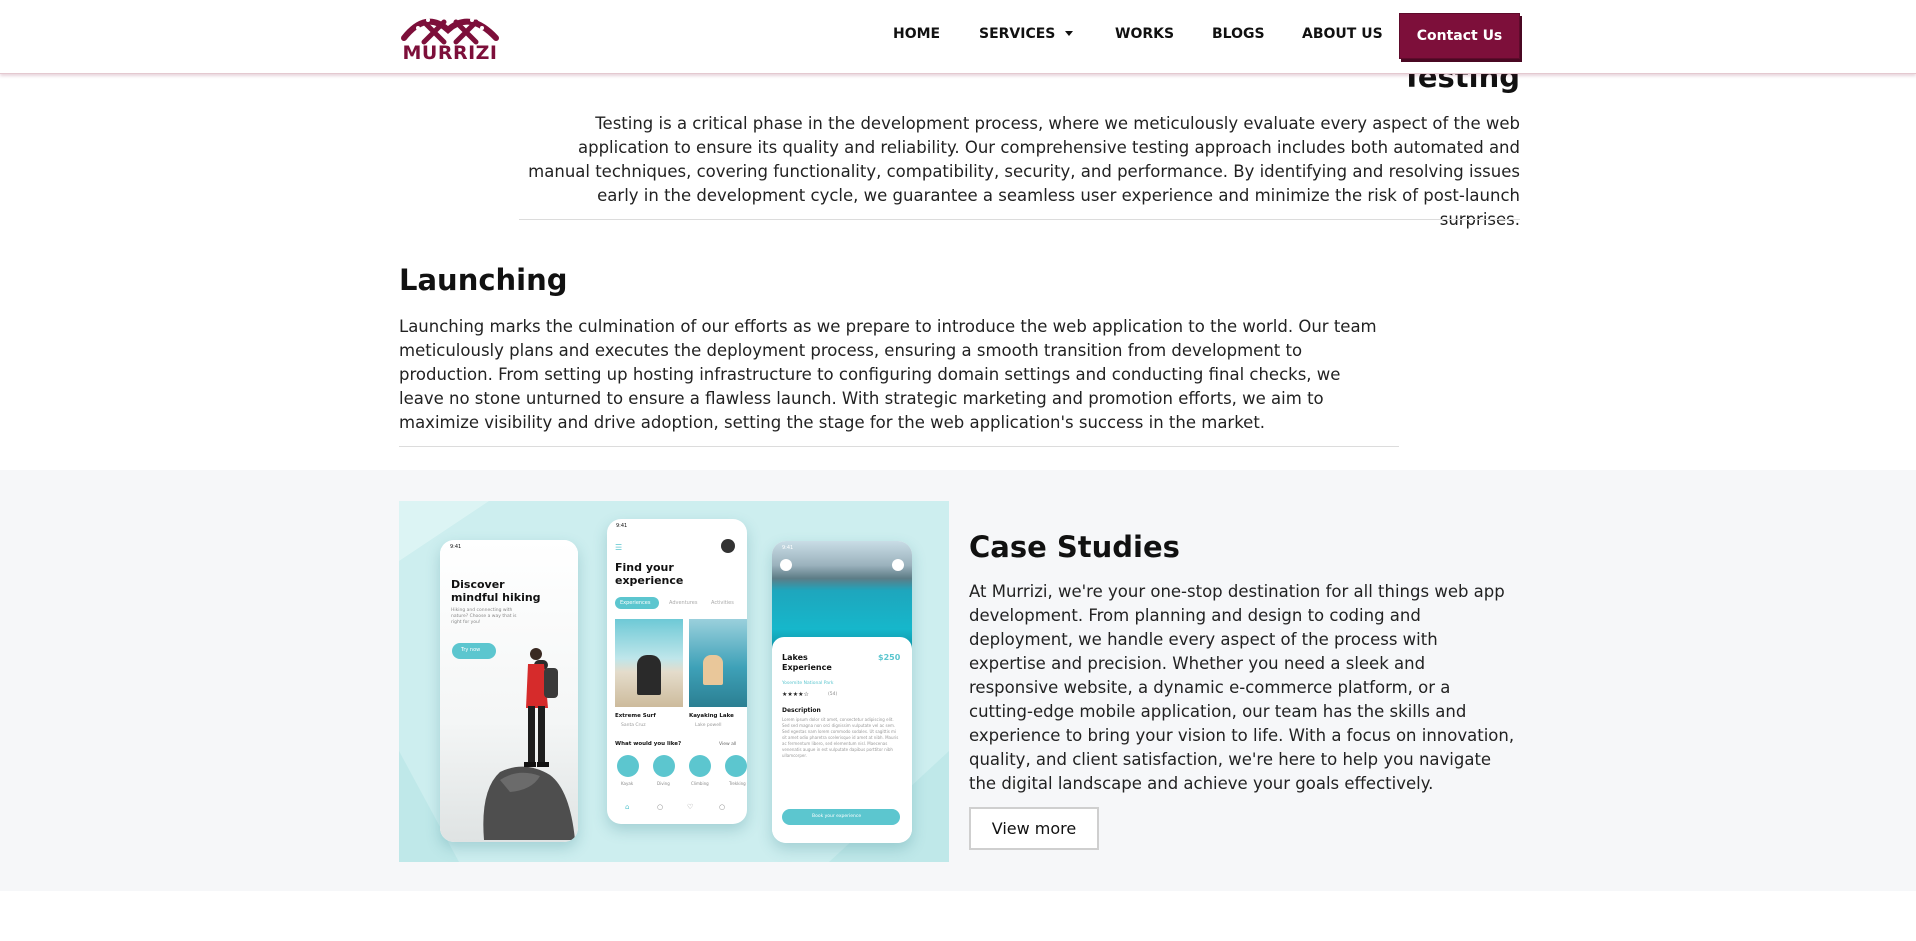  I want to click on phone3-description-label: Description, so click(801, 710).